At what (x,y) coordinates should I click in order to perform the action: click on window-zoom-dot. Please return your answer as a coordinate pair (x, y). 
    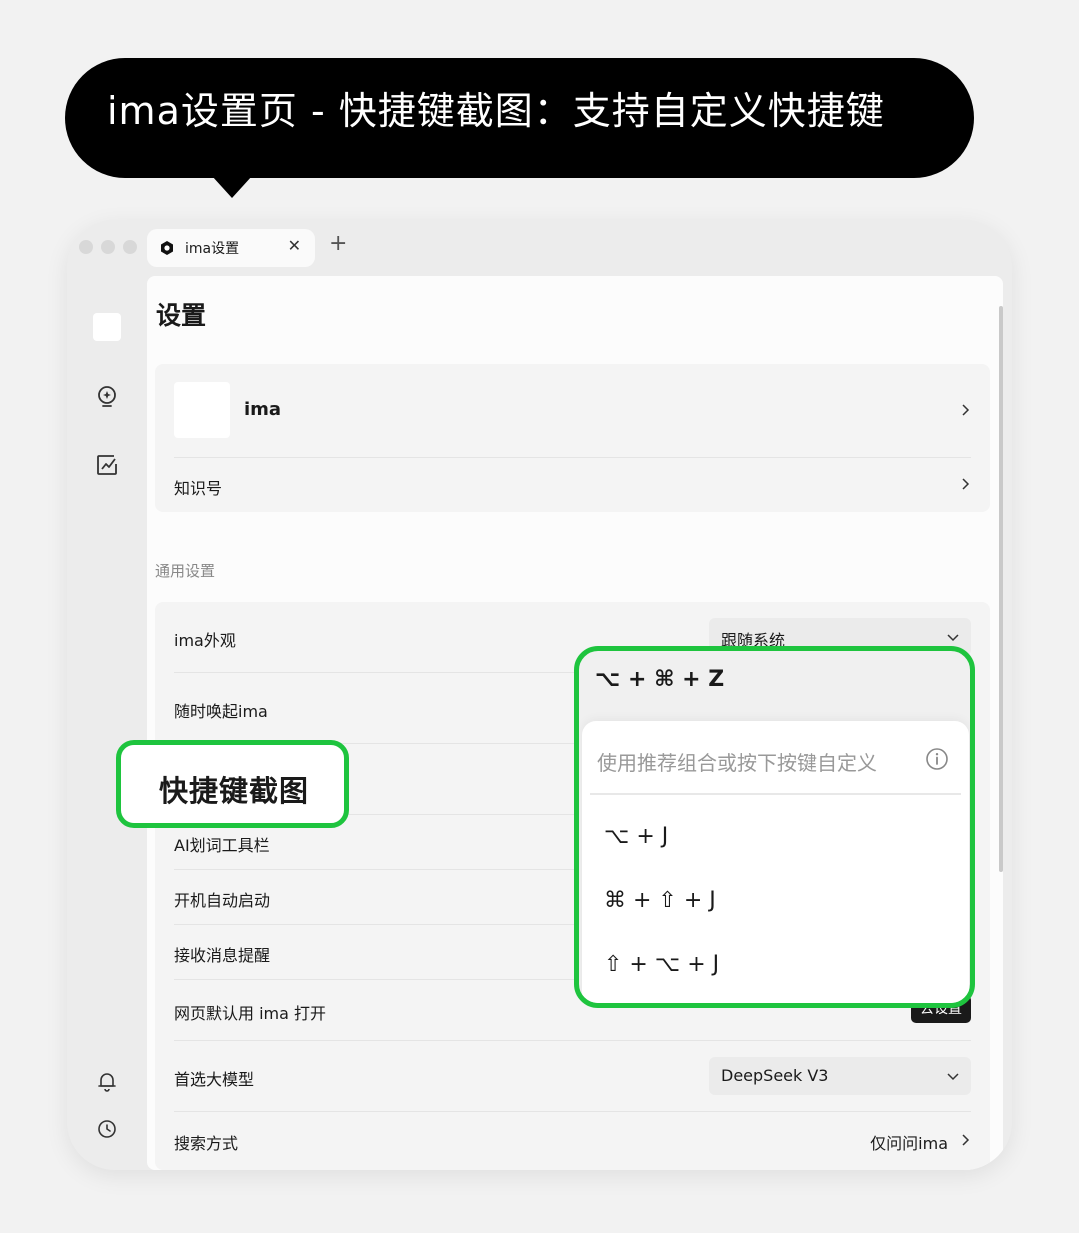
    Looking at the image, I should click on (130, 247).